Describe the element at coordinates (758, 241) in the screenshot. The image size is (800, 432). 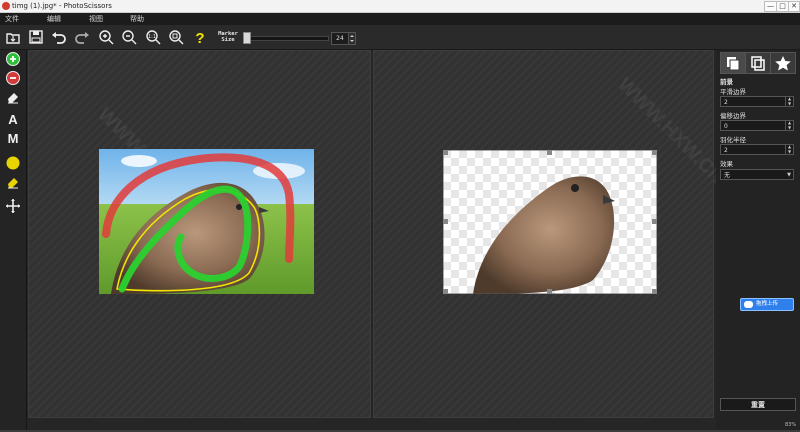
I see `properties-panel` at that location.